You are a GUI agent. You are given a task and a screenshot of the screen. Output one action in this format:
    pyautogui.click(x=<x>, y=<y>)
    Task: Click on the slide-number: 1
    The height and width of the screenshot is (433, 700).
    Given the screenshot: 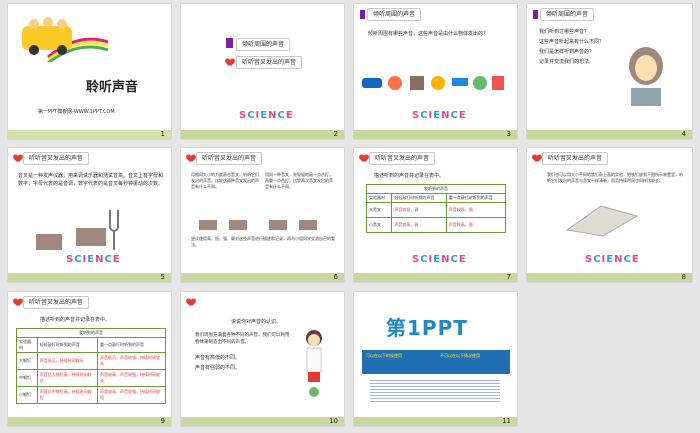 What is the action you would take?
    pyautogui.click(x=162, y=134)
    